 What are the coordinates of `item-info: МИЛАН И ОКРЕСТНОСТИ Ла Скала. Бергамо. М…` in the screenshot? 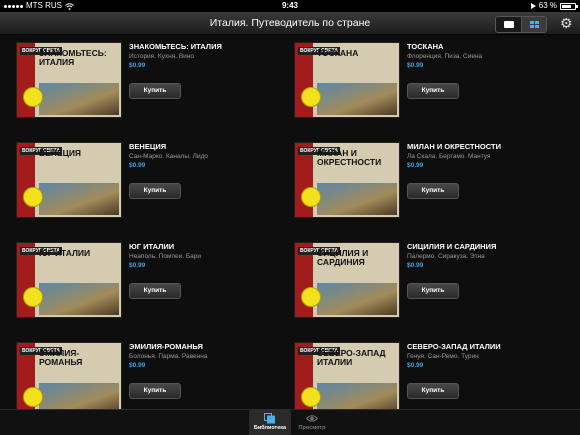 It's located at (482, 170).